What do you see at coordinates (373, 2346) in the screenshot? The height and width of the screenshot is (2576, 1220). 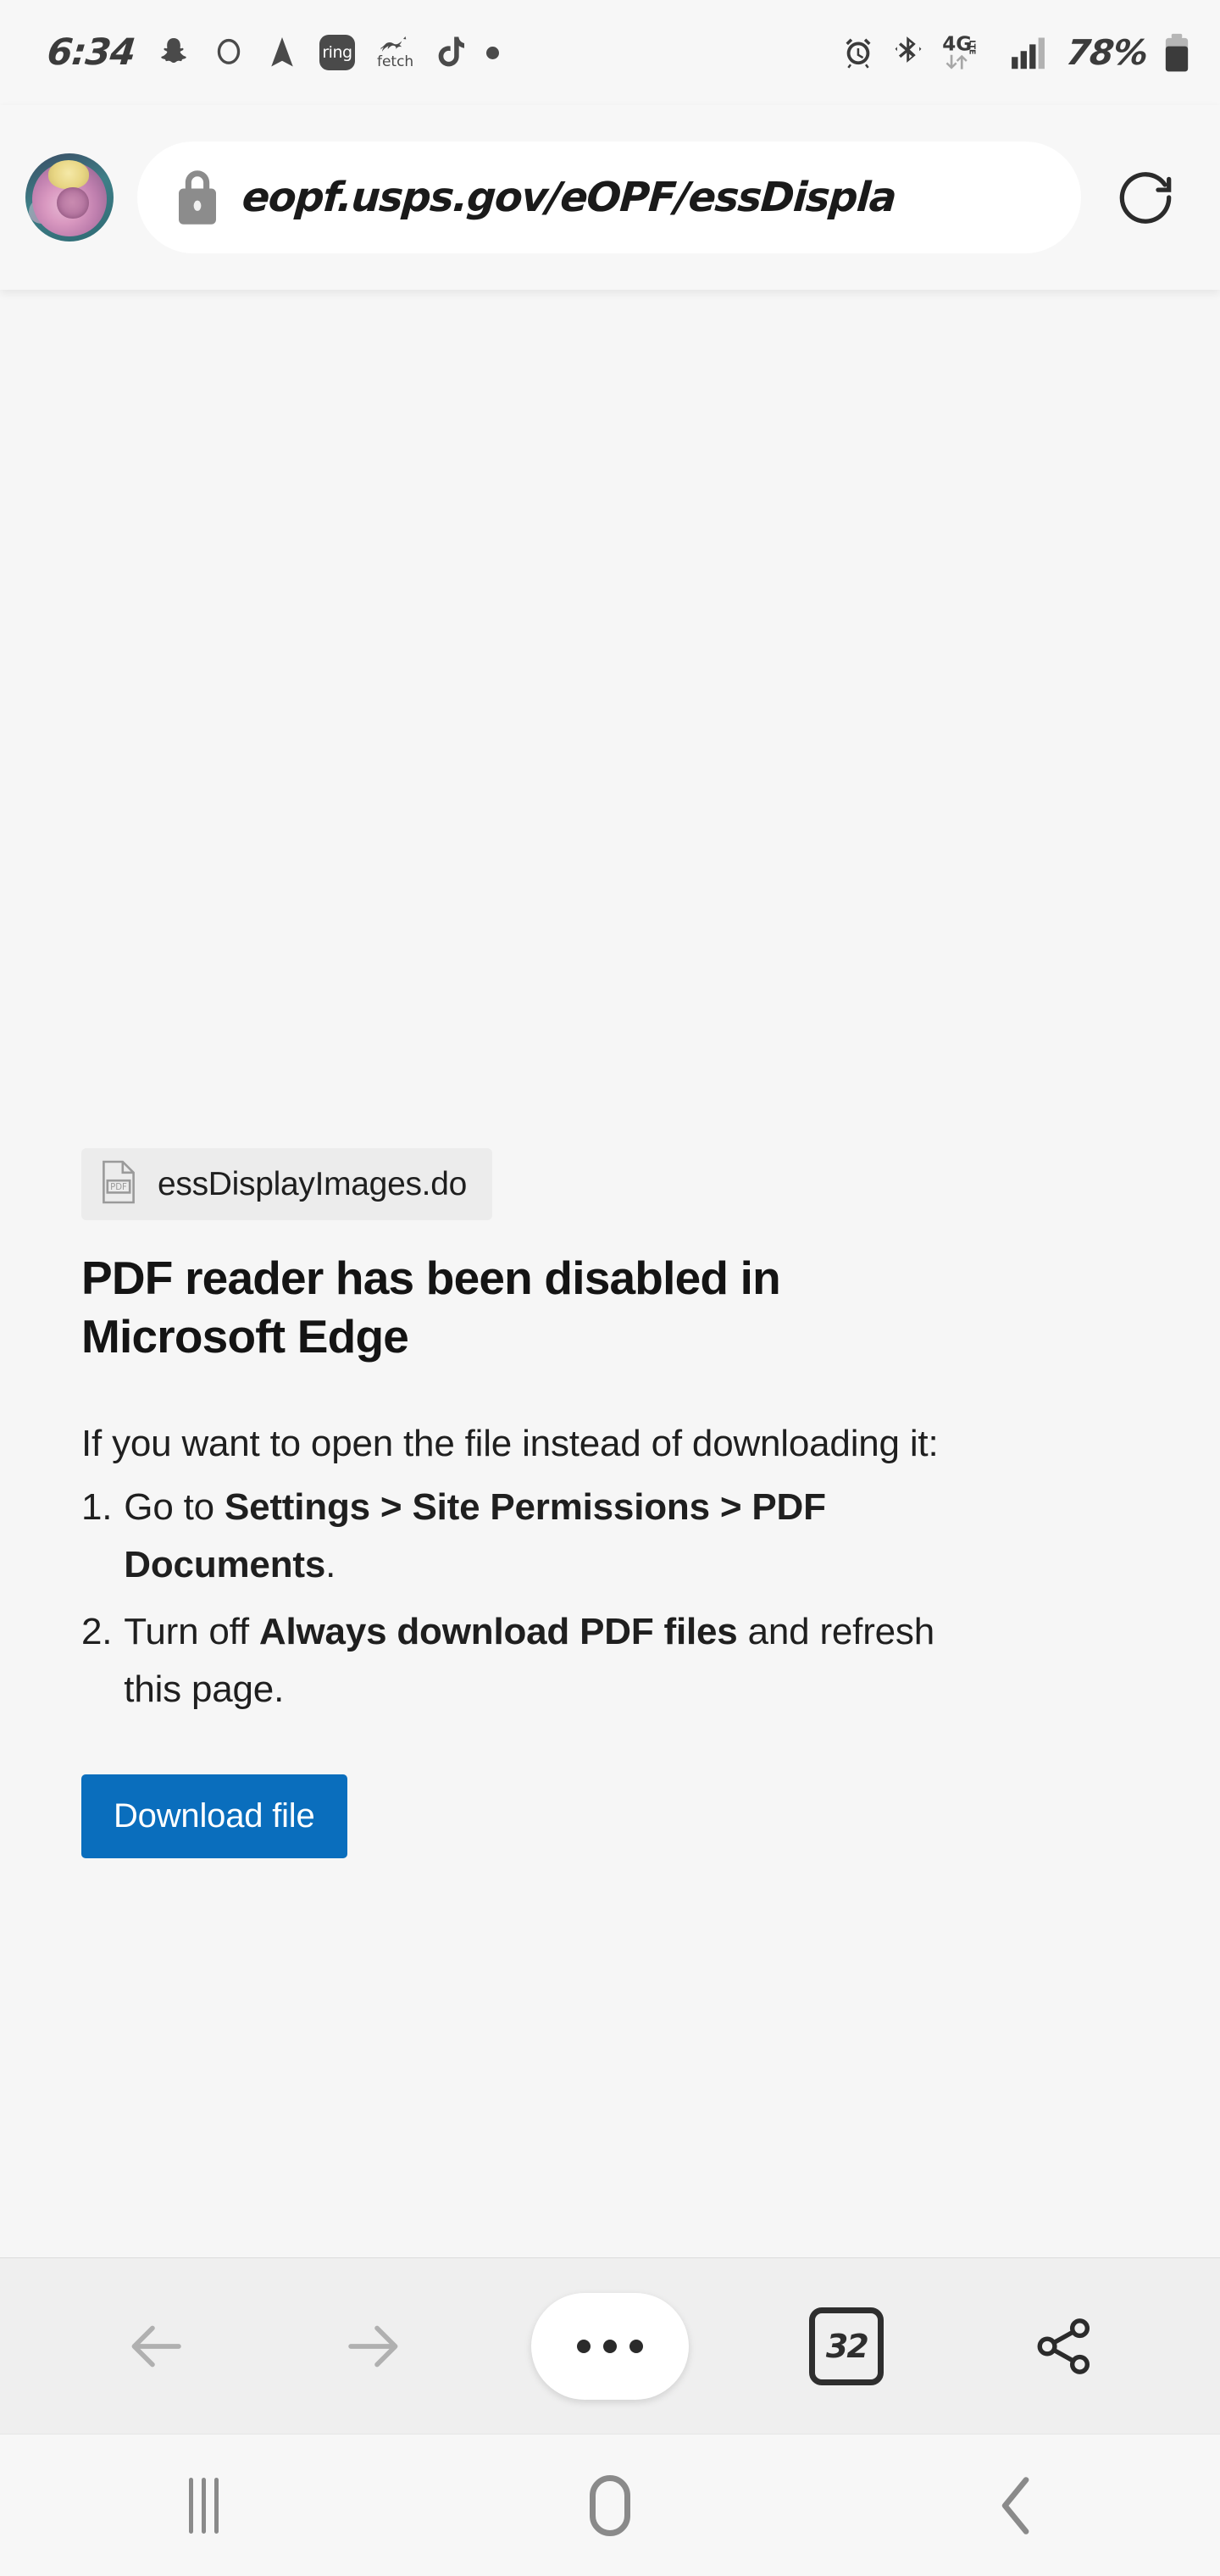 I see `forward-button` at bounding box center [373, 2346].